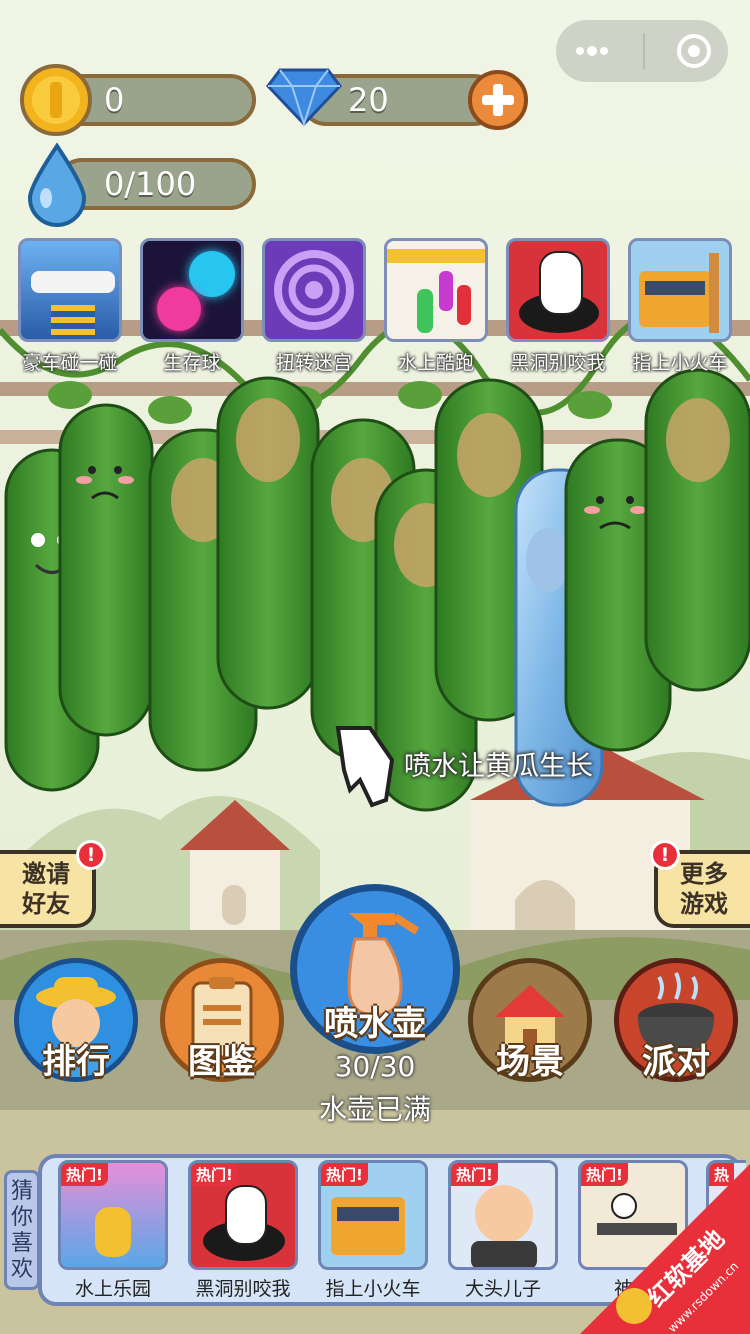 Image resolution: width=750 pixels, height=1334 pixels. Describe the element at coordinates (53, 884) in the screenshot. I see `invite-friends-button: 邀请 好友 !` at that location.